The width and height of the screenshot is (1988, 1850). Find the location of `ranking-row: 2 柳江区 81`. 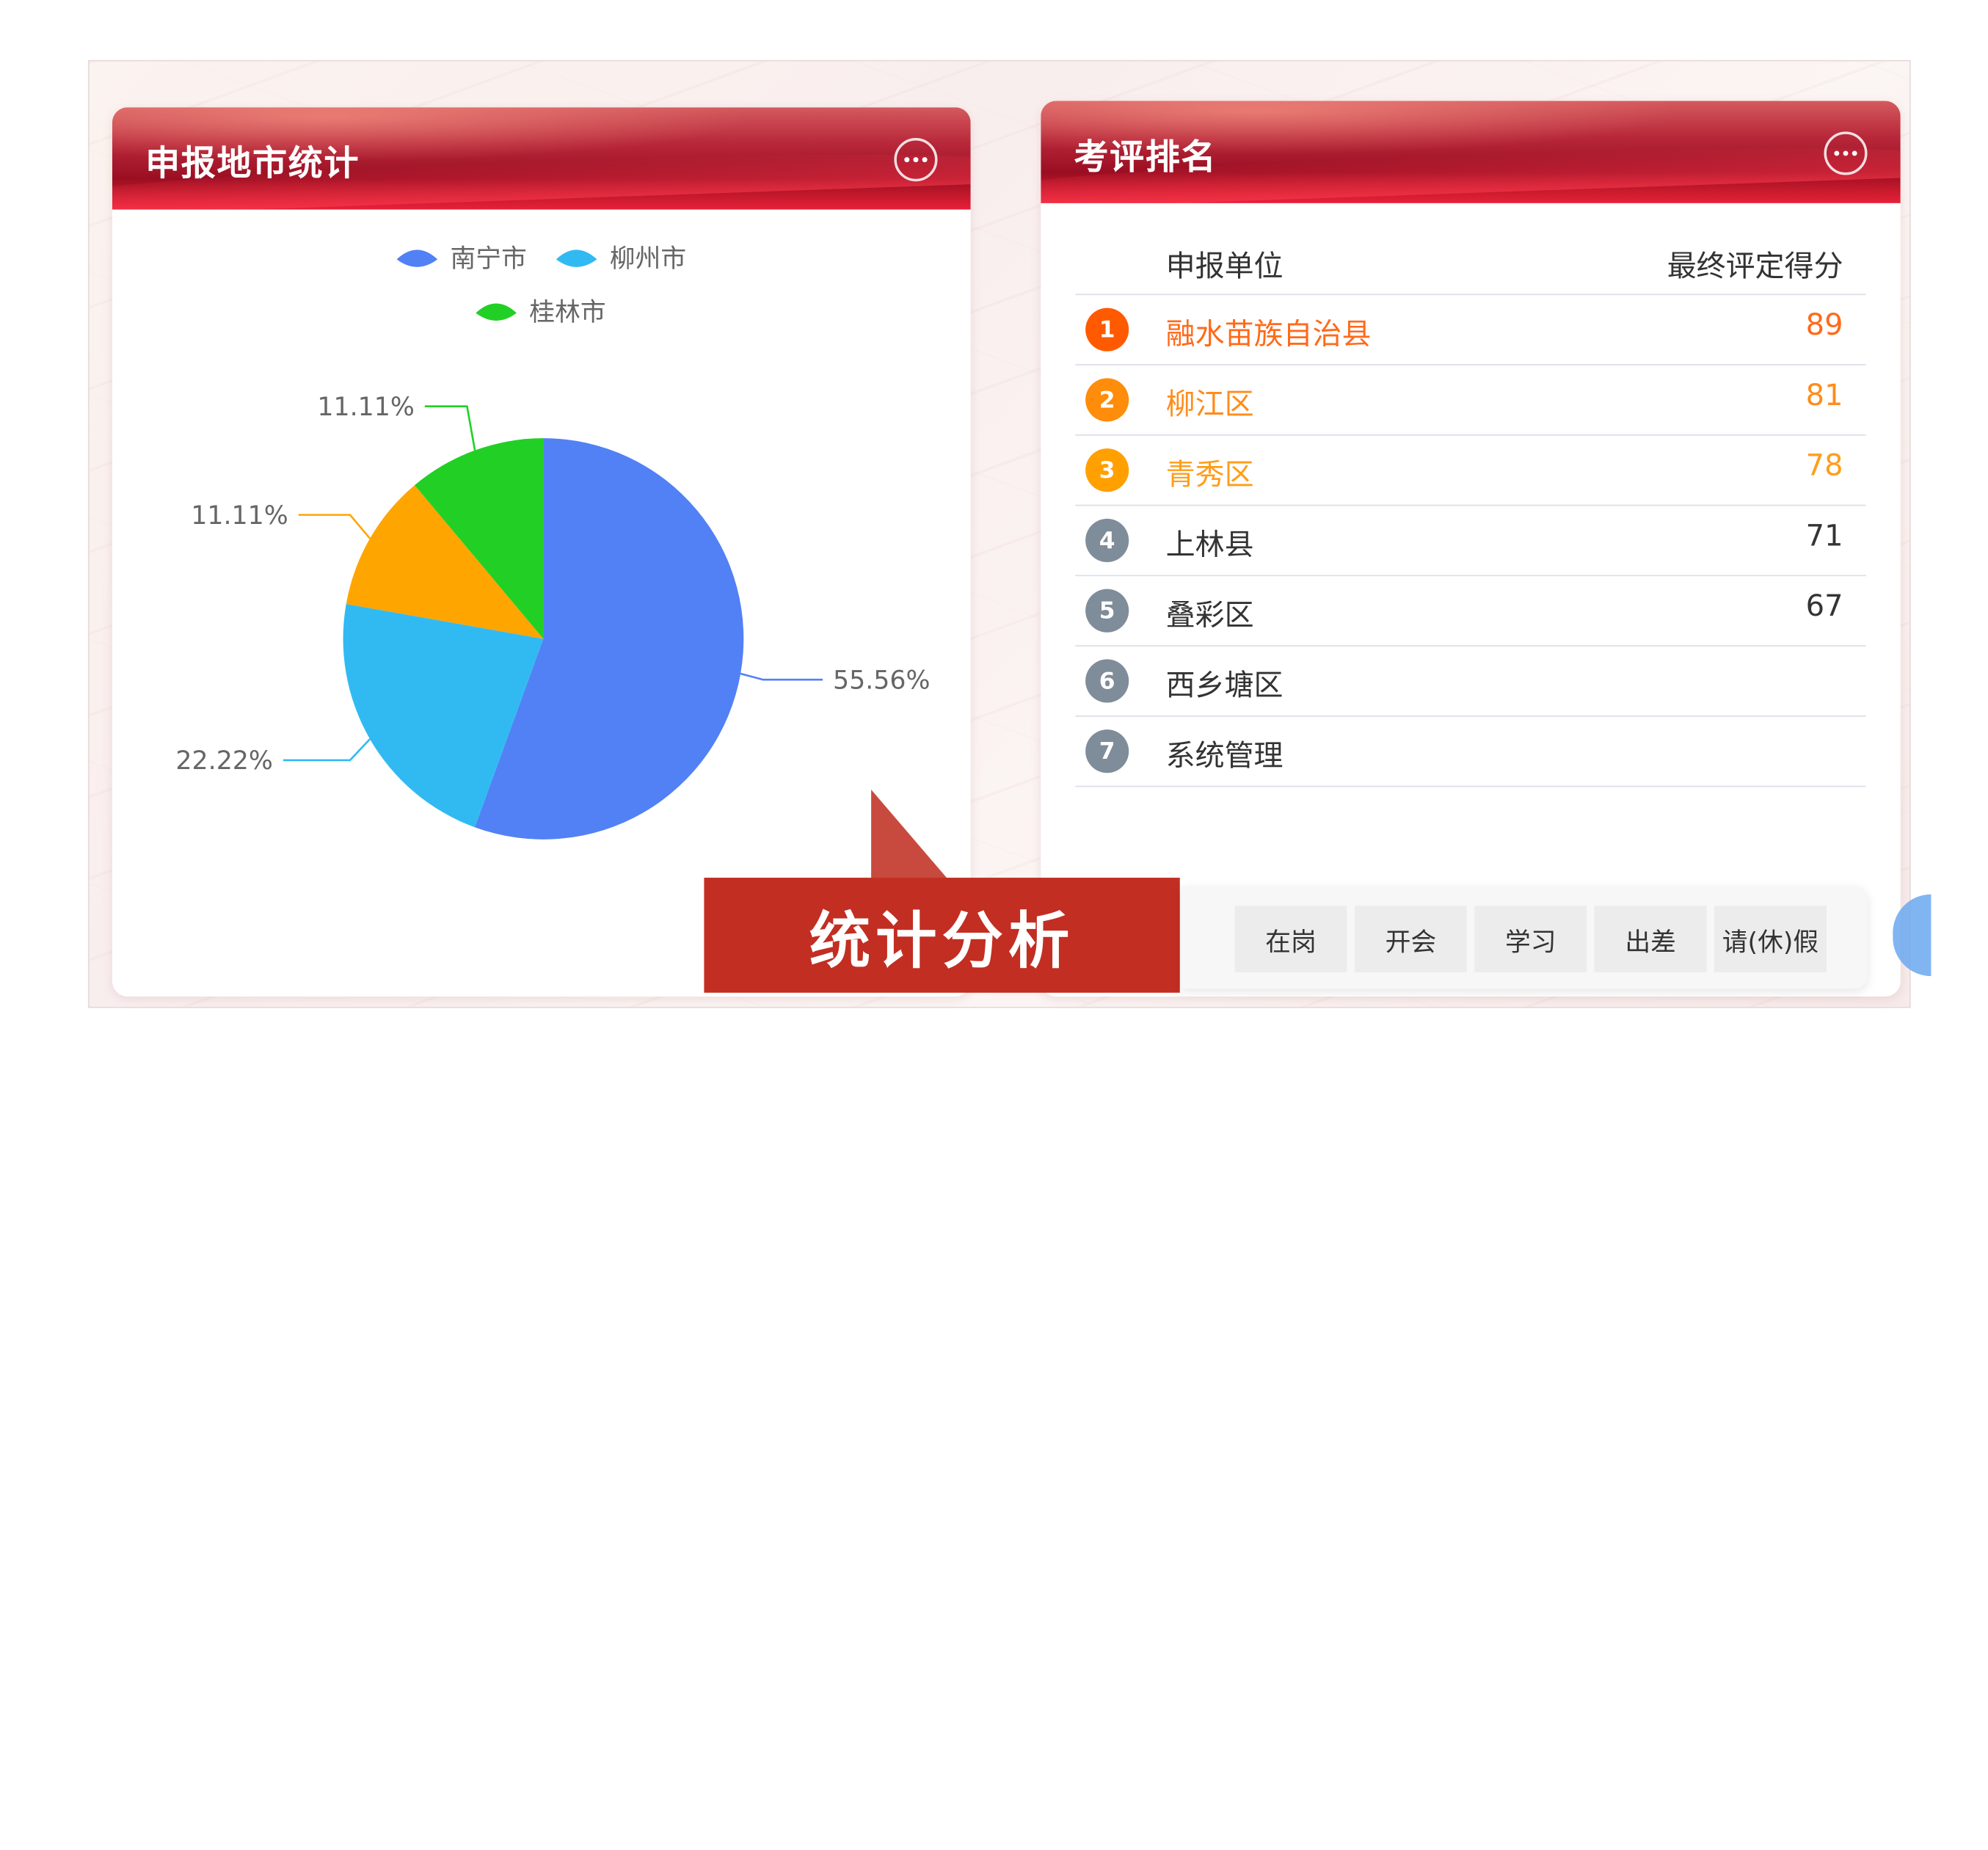

ranking-row: 2 柳江区 81 is located at coordinates (1471, 400).